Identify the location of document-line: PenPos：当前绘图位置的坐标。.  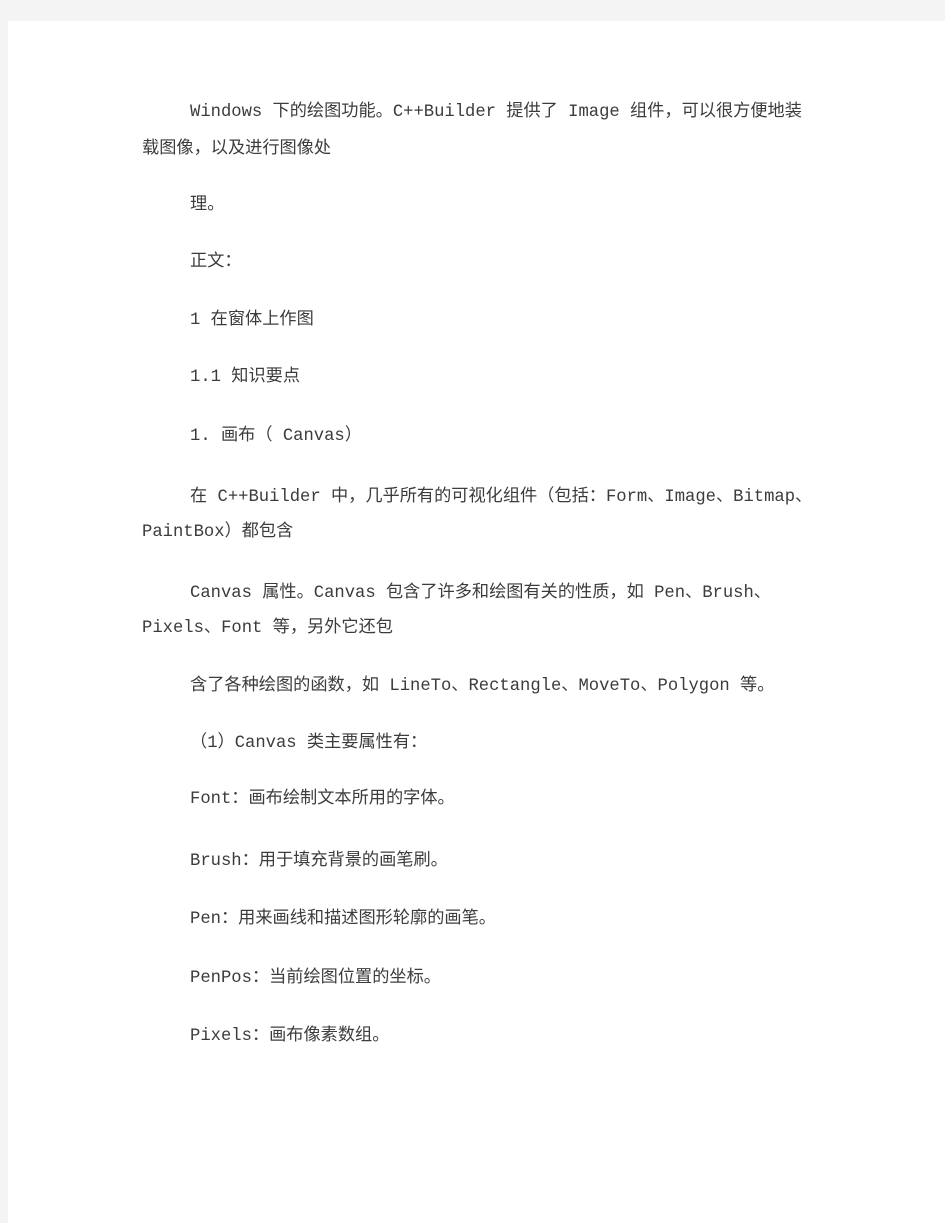
(315, 978).